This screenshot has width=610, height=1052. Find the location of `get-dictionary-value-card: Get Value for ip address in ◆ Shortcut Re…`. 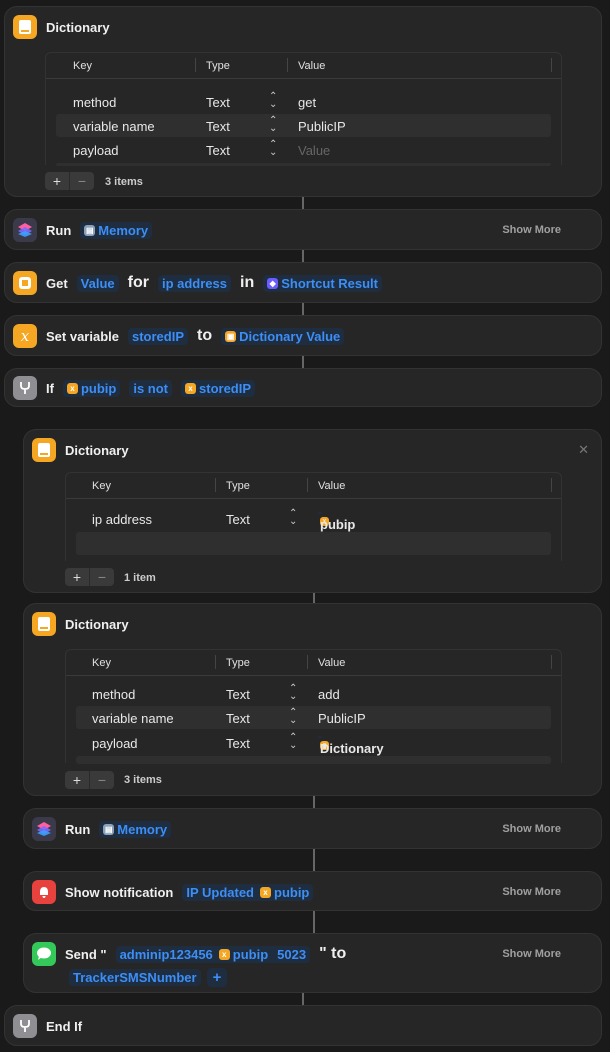

get-dictionary-value-card: Get Value for ip address in ◆ Shortcut Re… is located at coordinates (303, 282).